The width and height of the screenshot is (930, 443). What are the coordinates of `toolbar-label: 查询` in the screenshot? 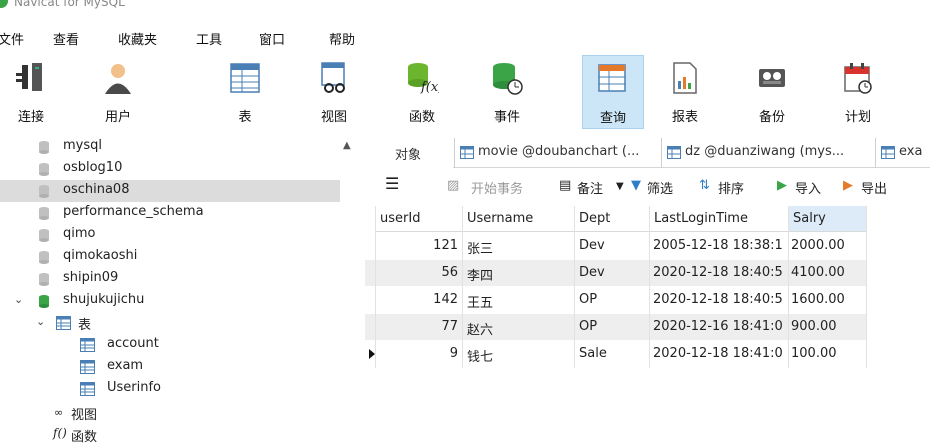 It's located at (612, 118).